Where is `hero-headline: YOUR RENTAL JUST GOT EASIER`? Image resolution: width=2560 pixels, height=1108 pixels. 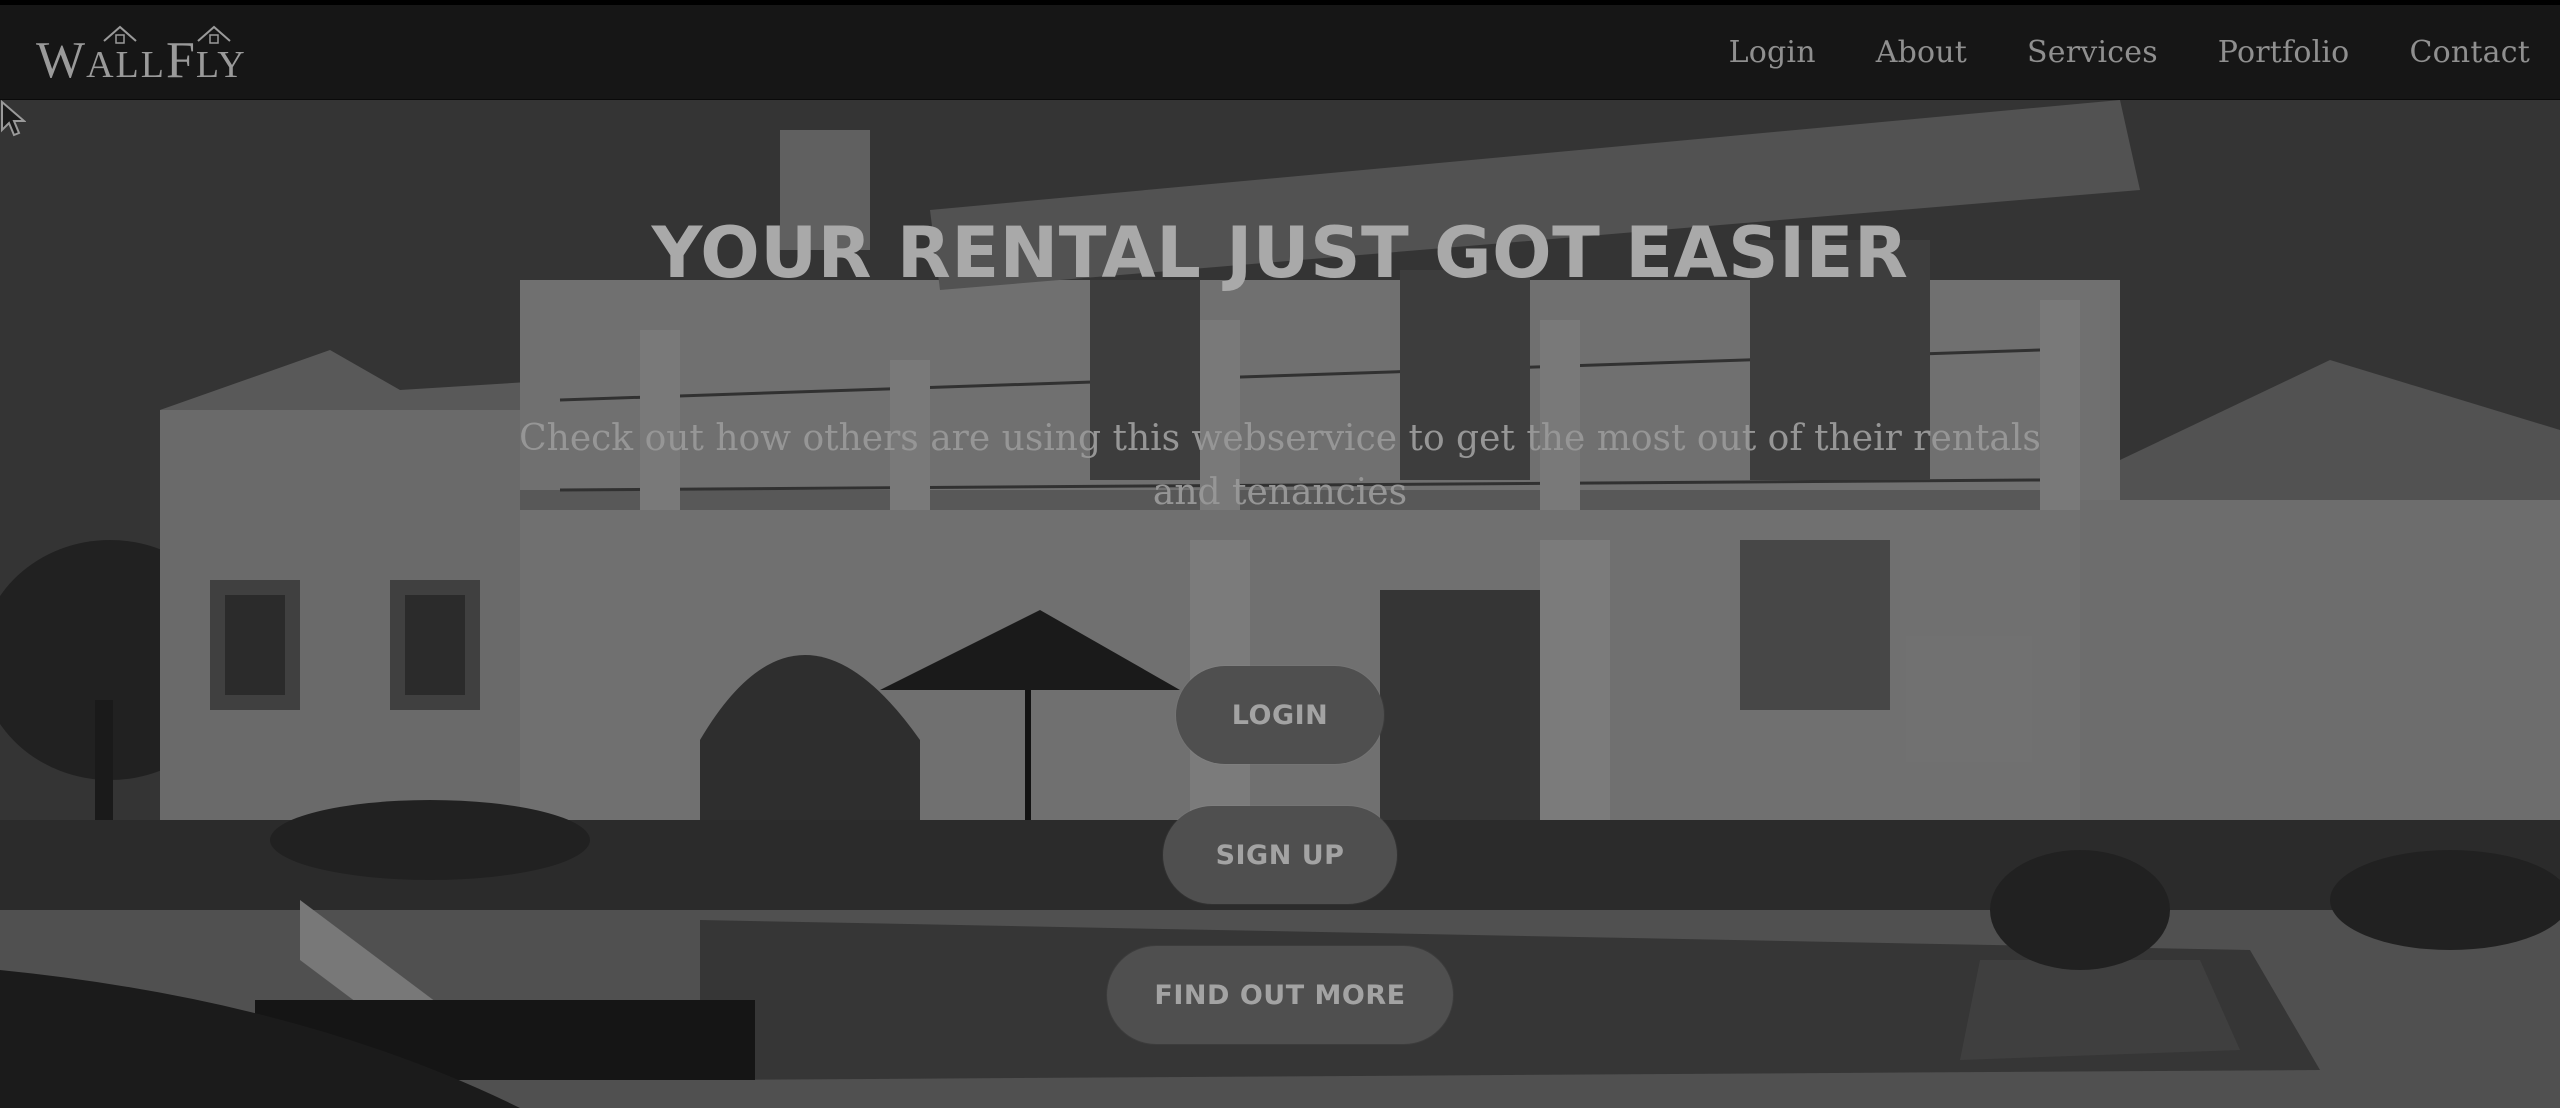 hero-headline: YOUR RENTAL JUST GOT EASIER is located at coordinates (1280, 253).